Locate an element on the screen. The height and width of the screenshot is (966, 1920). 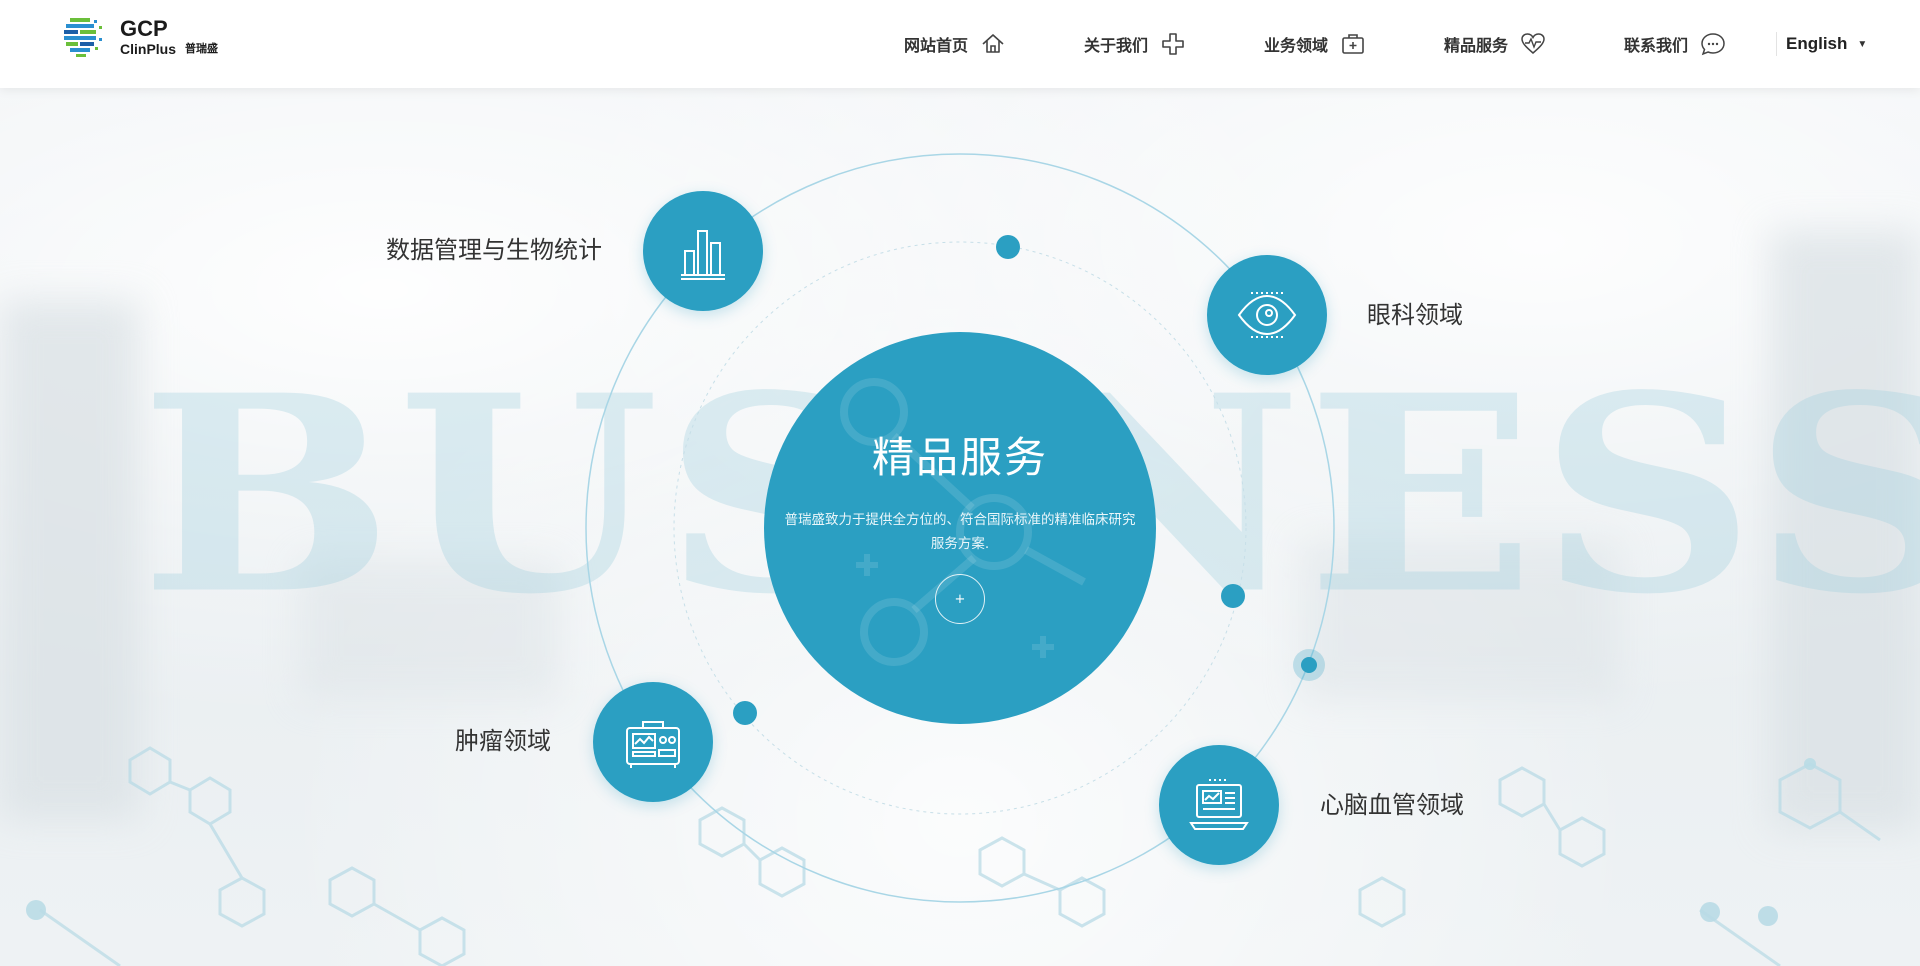
chat-bubble-icon is located at coordinates (1713, 44).